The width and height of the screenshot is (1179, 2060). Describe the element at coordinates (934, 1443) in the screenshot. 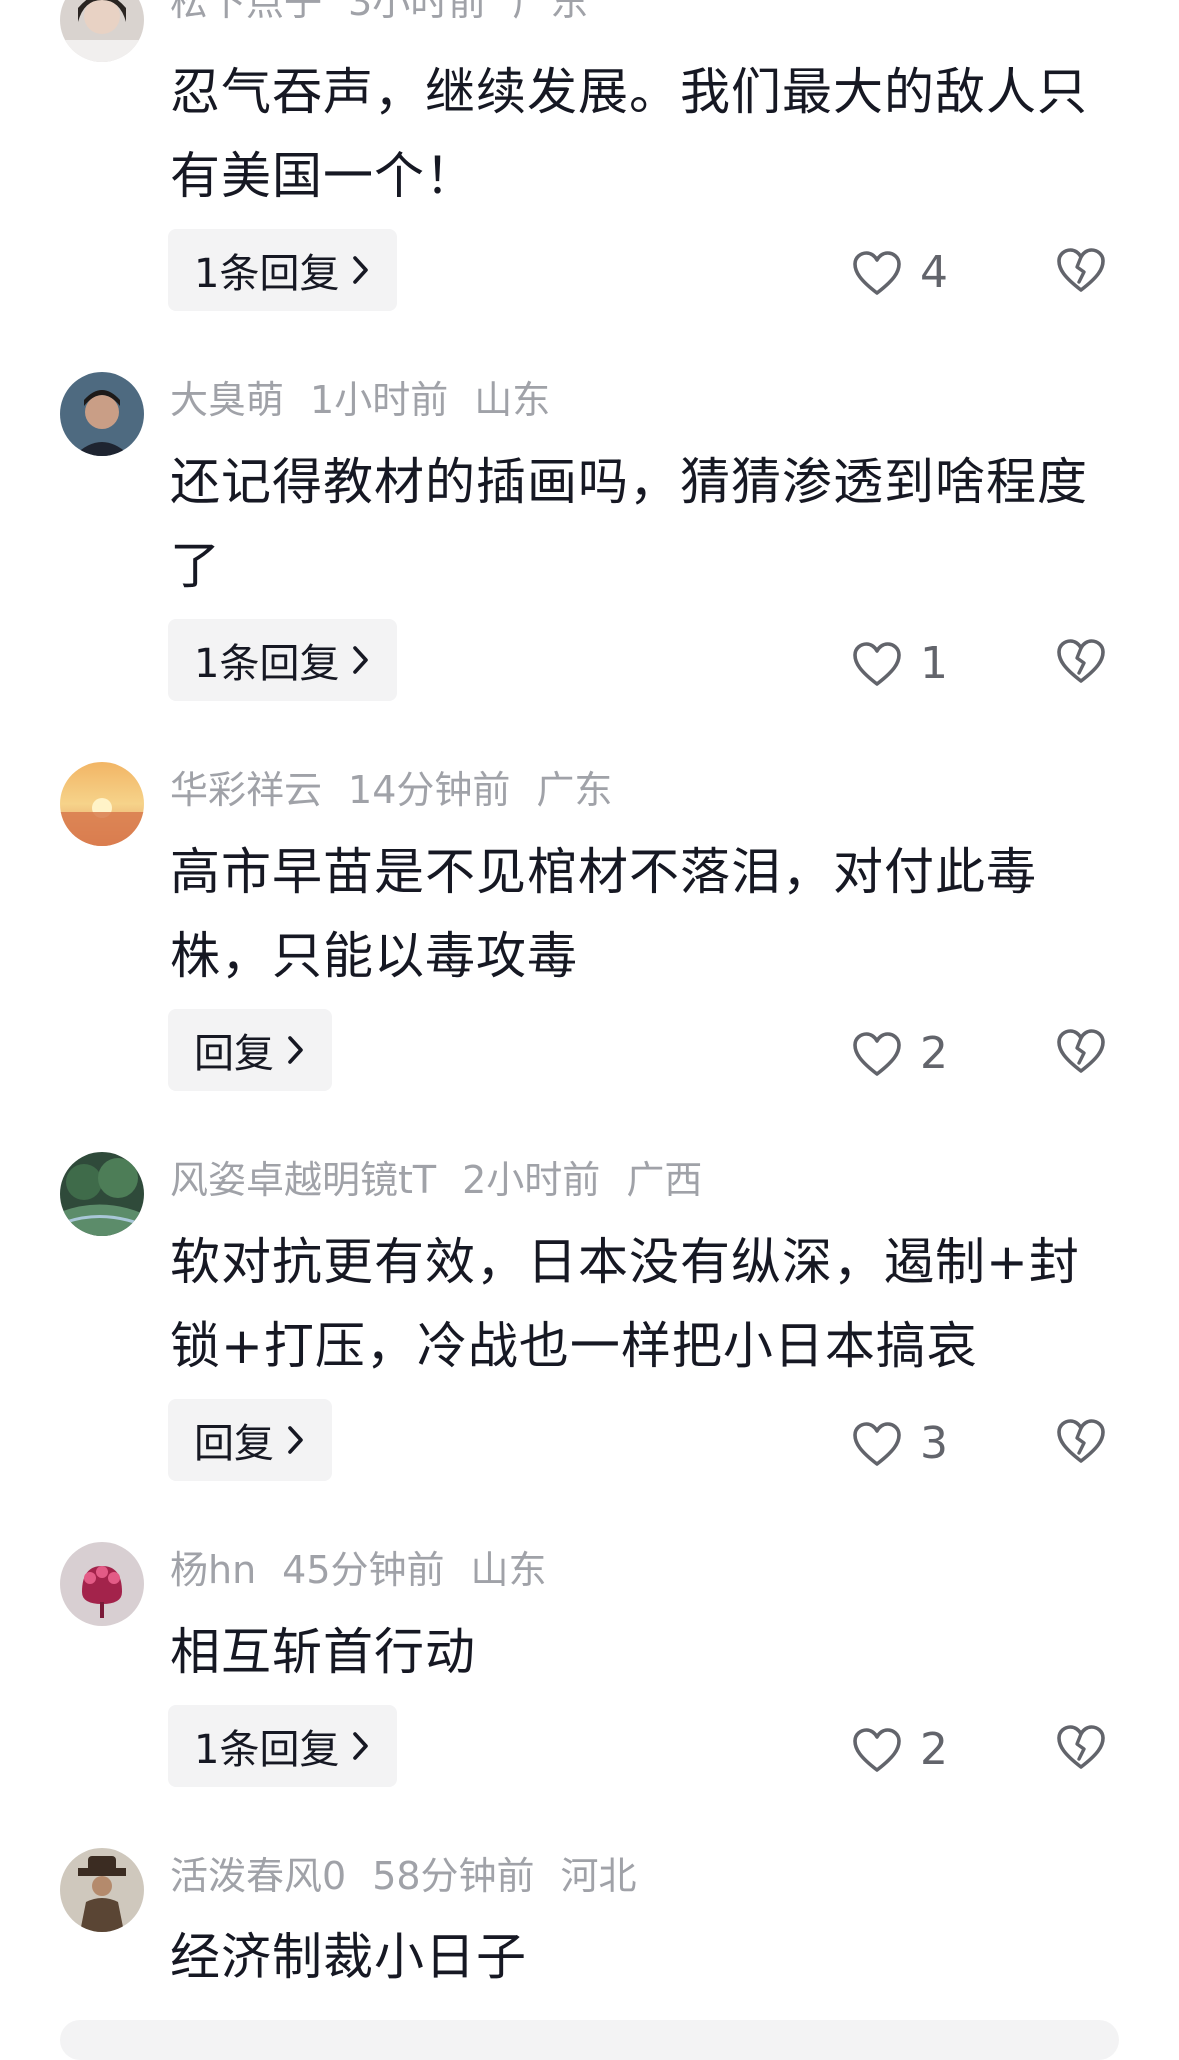

I see `like-count: 3` at that location.